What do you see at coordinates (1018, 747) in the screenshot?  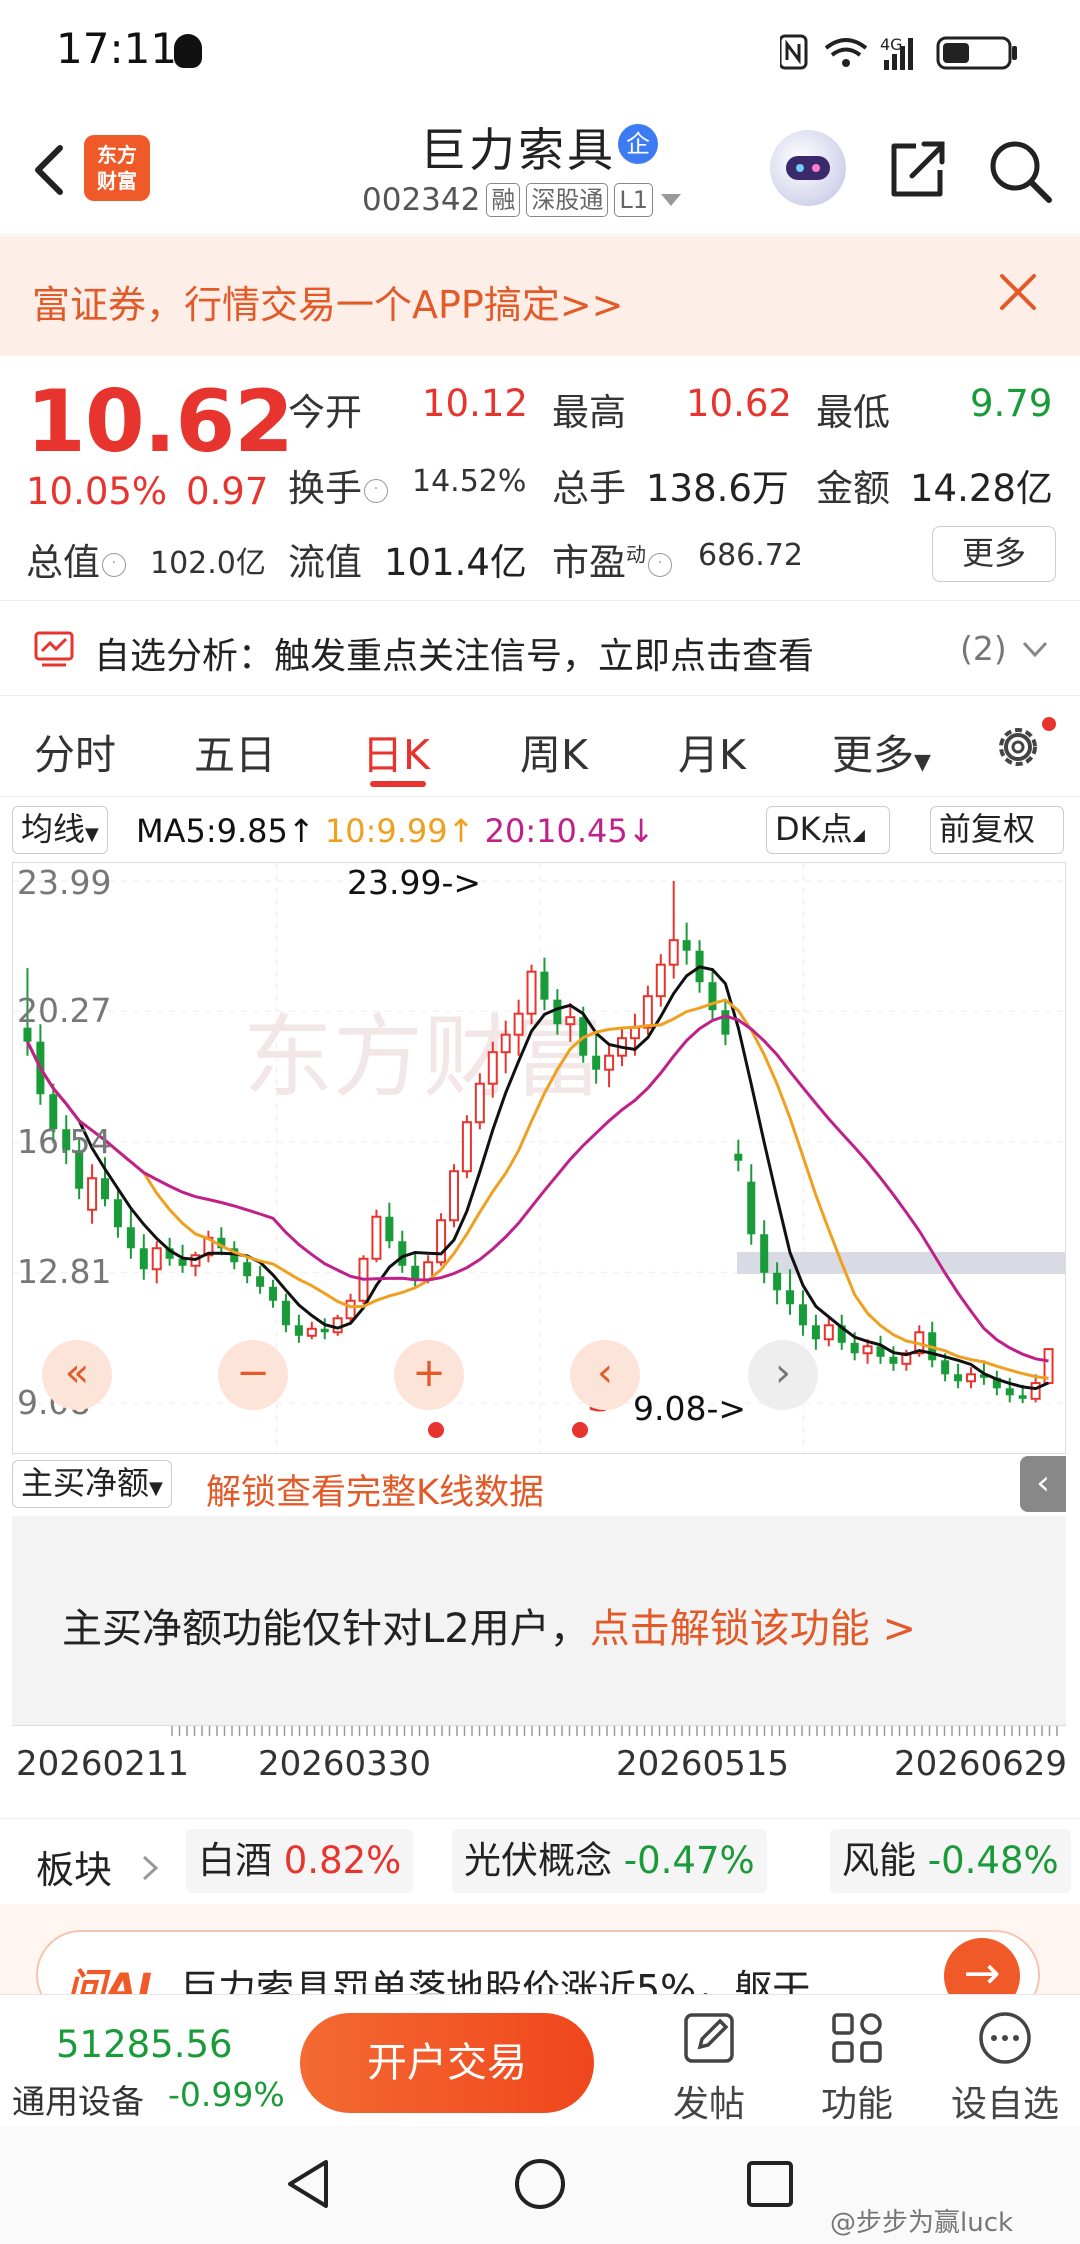 I see `gear-icon` at bounding box center [1018, 747].